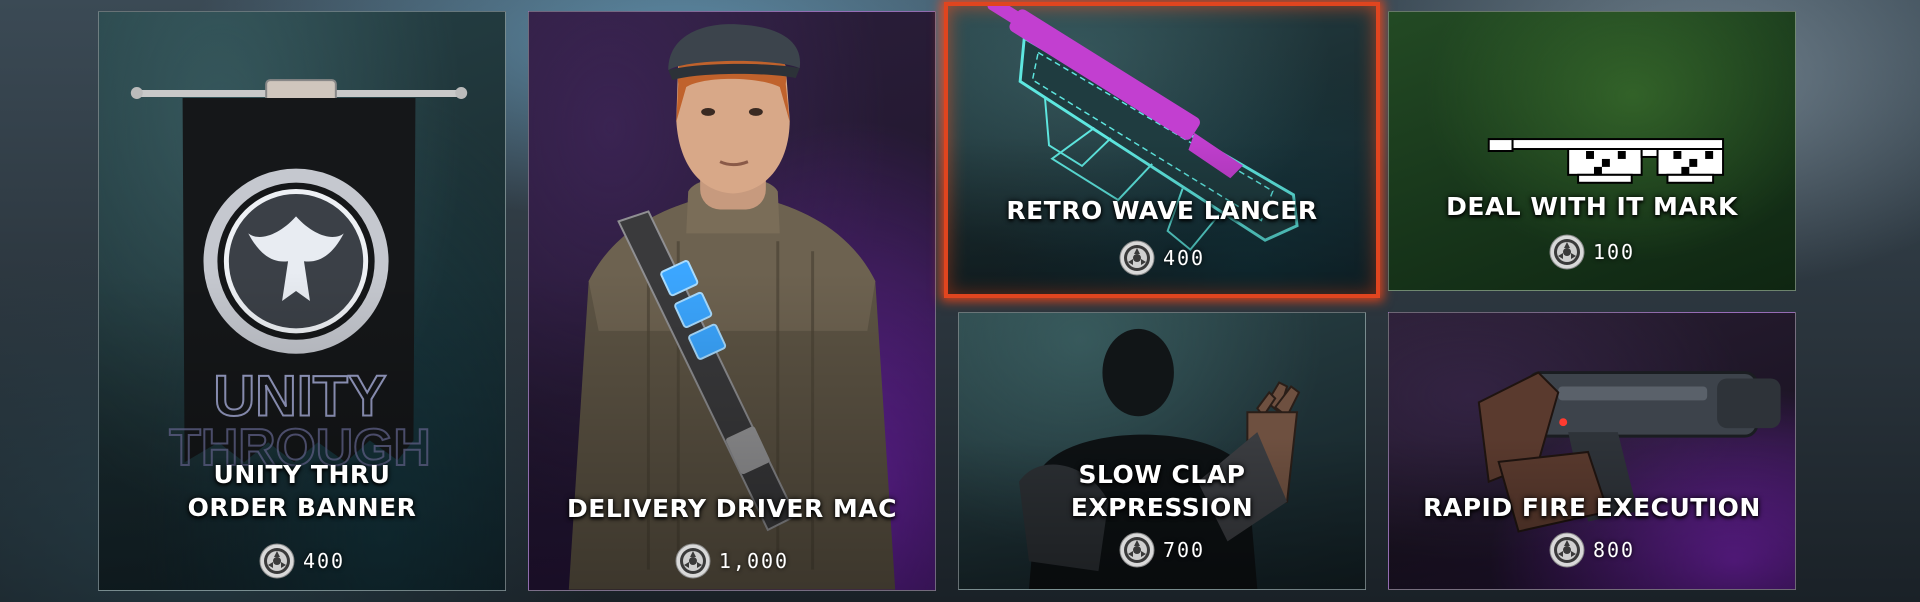 The width and height of the screenshot is (1920, 602). I want to click on item-title: RAPID FIRE EXECUTION, so click(1592, 507).